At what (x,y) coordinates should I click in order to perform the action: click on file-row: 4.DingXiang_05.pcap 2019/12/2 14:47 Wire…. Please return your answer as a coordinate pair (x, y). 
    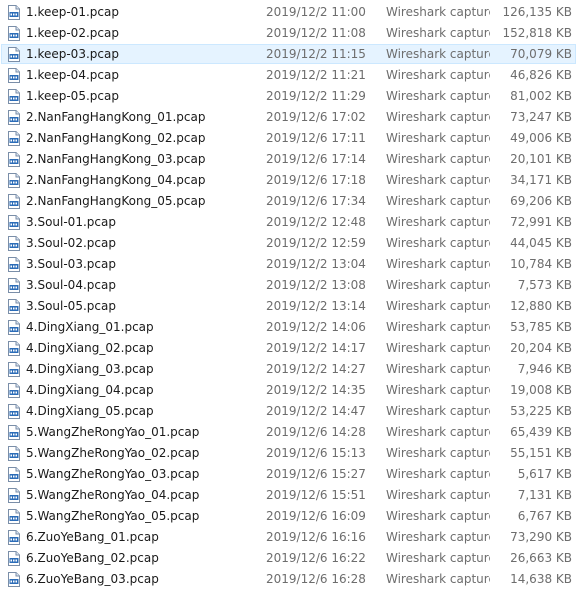
    Looking at the image, I should click on (294, 411).